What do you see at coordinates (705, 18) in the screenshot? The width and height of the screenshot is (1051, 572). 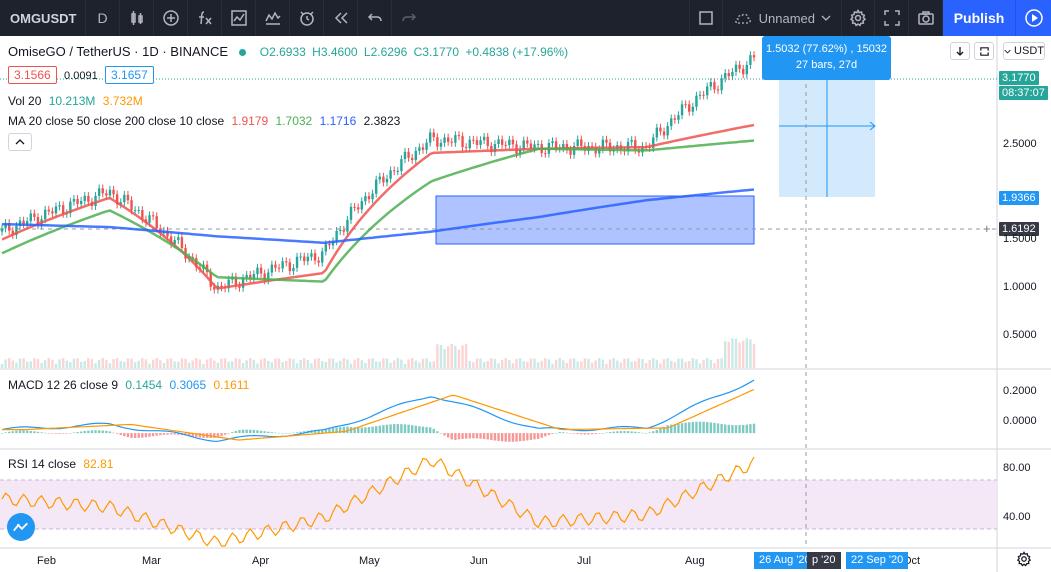 I see `fullscreen-select-button` at bounding box center [705, 18].